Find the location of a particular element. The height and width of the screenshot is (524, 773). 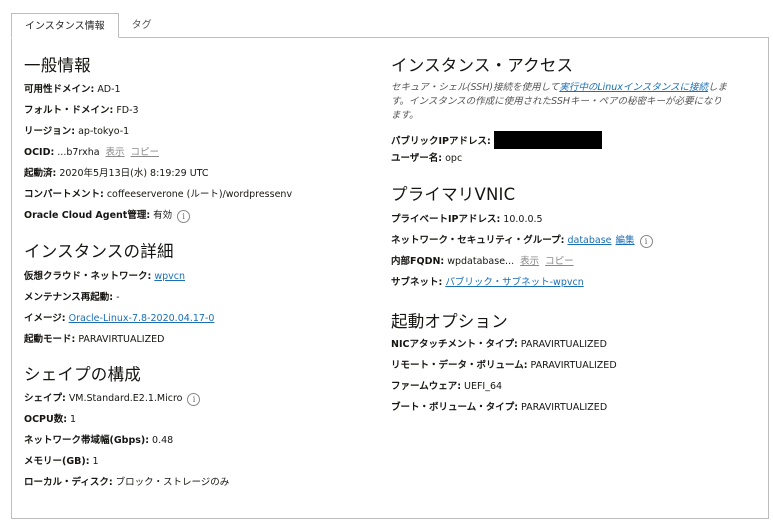

nic-attachment-label: NICアタッチメント・タイプ: is located at coordinates (454, 344).